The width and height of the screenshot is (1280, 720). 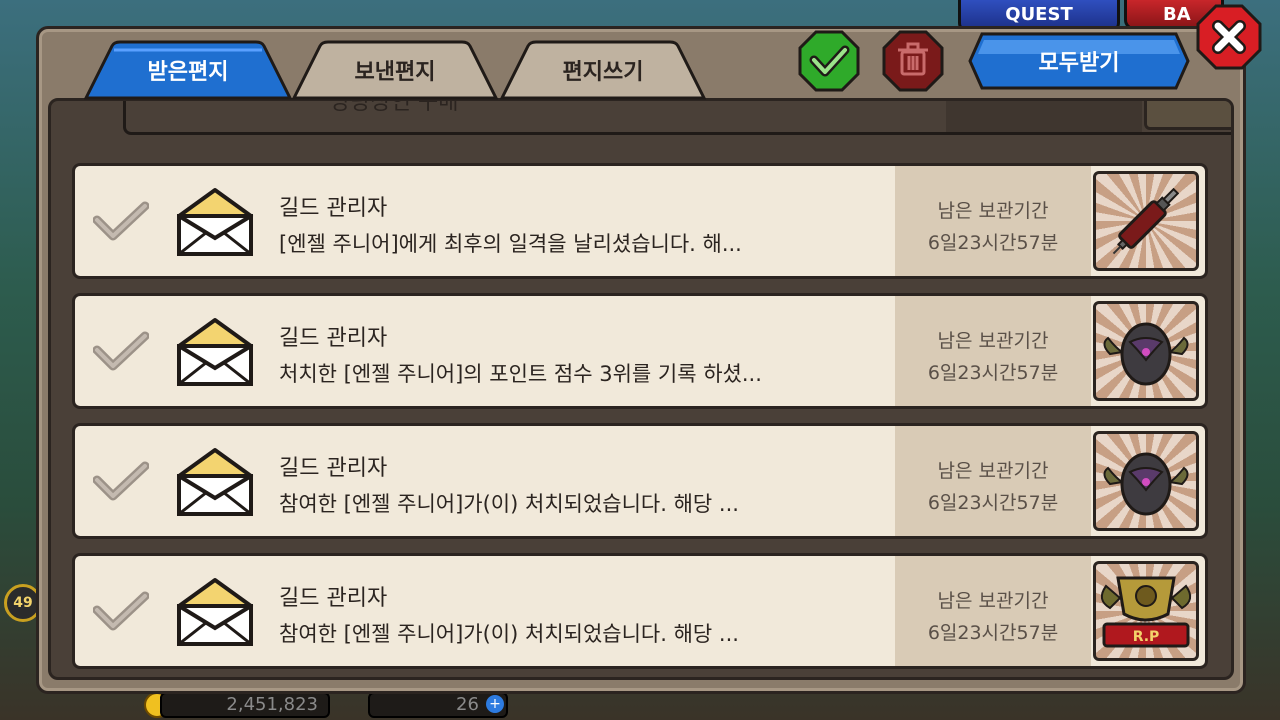 I want to click on select-all-button, so click(x=829, y=61).